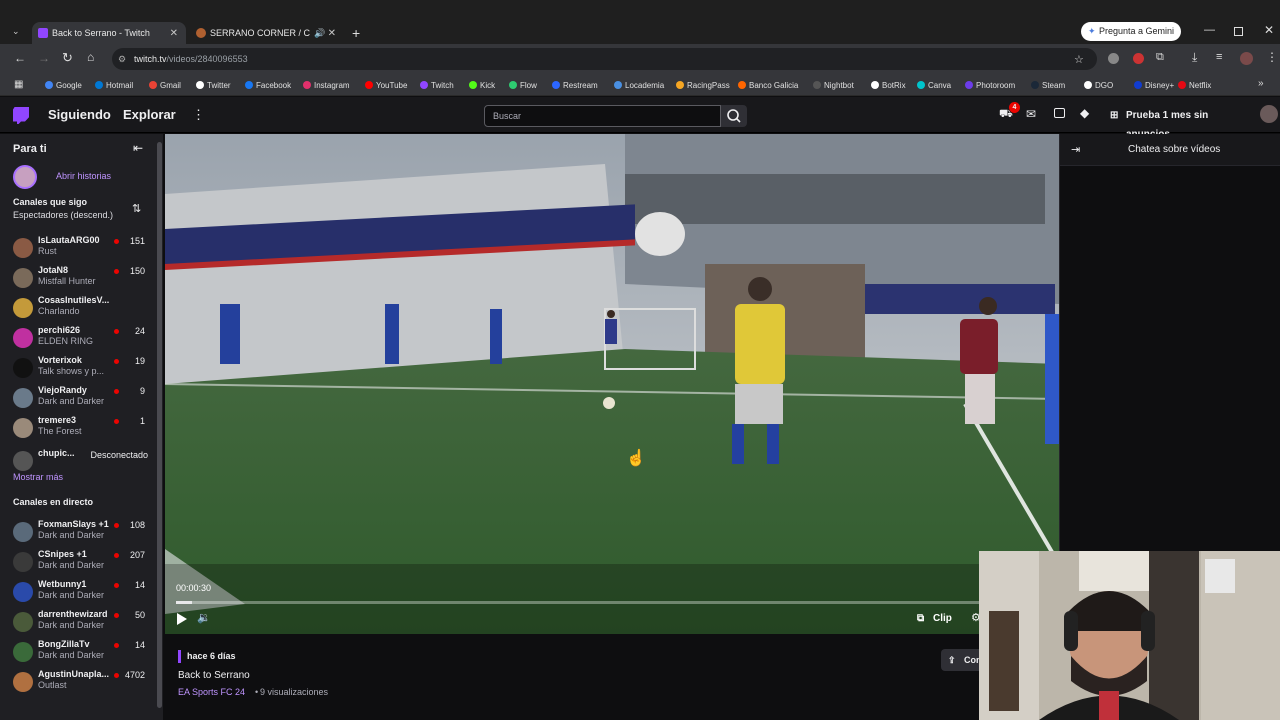 Image resolution: width=1280 pixels, height=720 pixels. I want to click on forward-icon: →, so click(44, 58).